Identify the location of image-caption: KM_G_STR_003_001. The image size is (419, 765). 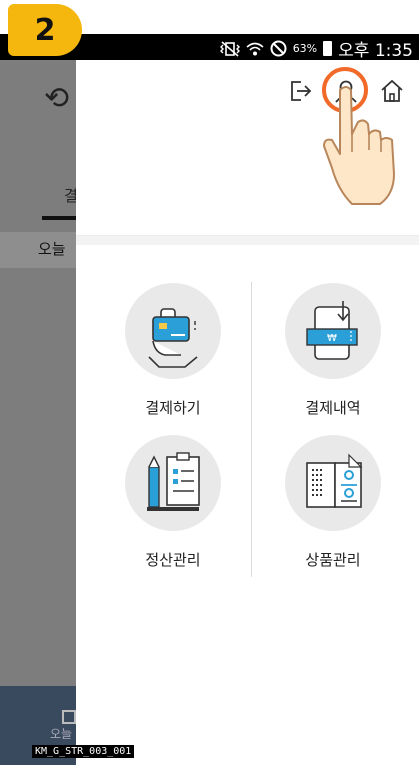
(83, 751).